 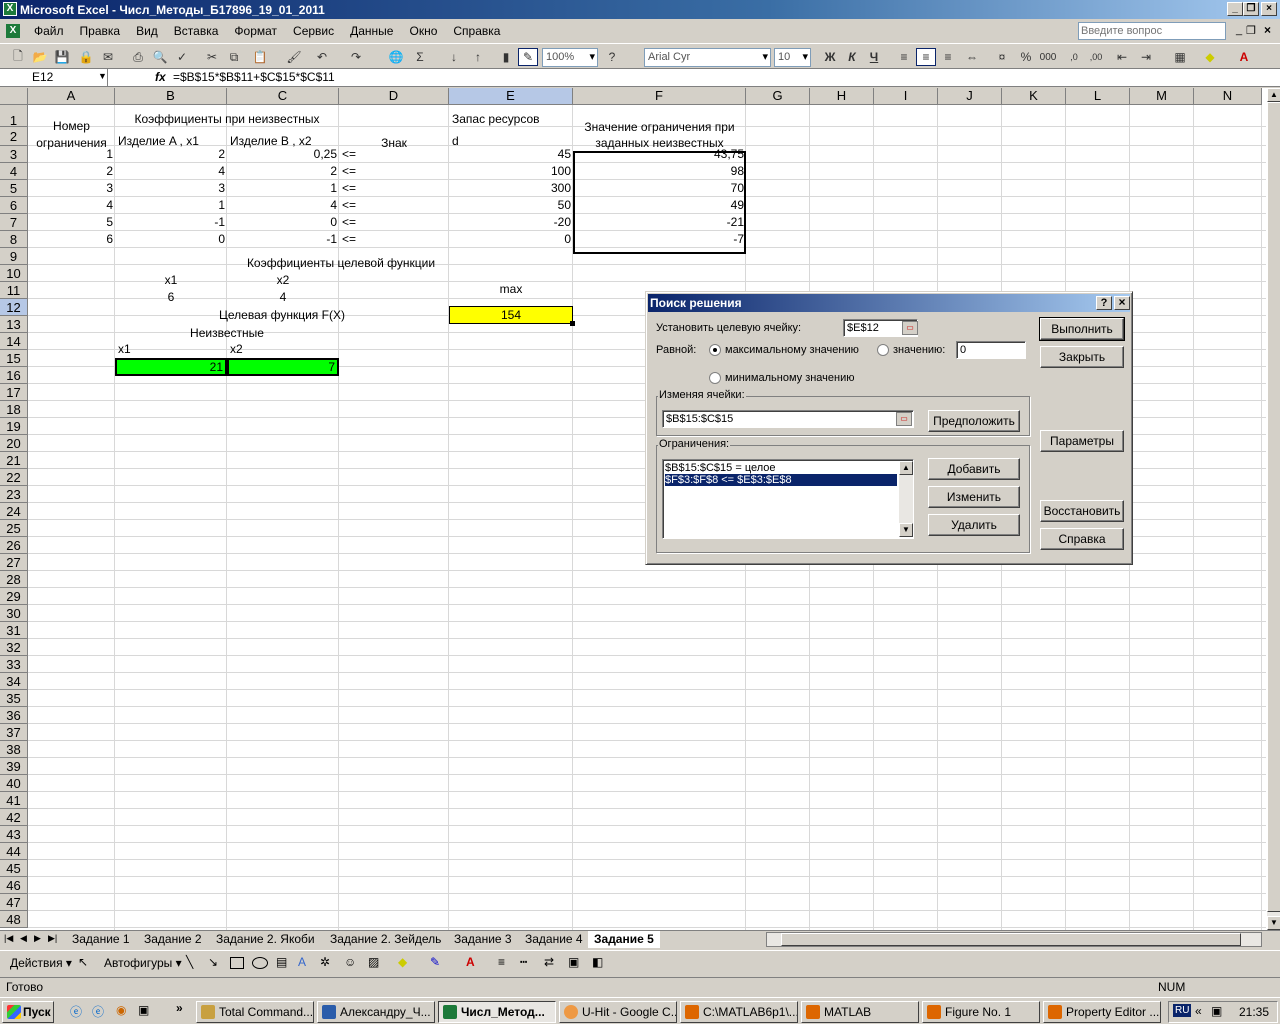 I want to click on cell-b12: Целевая функция F(X), so click(x=282, y=315).